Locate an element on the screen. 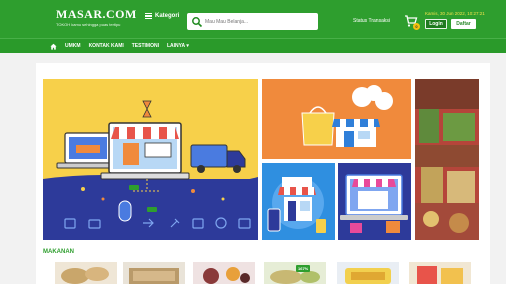 This screenshot has height=284, width=506. promo-banner-orange-shop is located at coordinates (336, 119).